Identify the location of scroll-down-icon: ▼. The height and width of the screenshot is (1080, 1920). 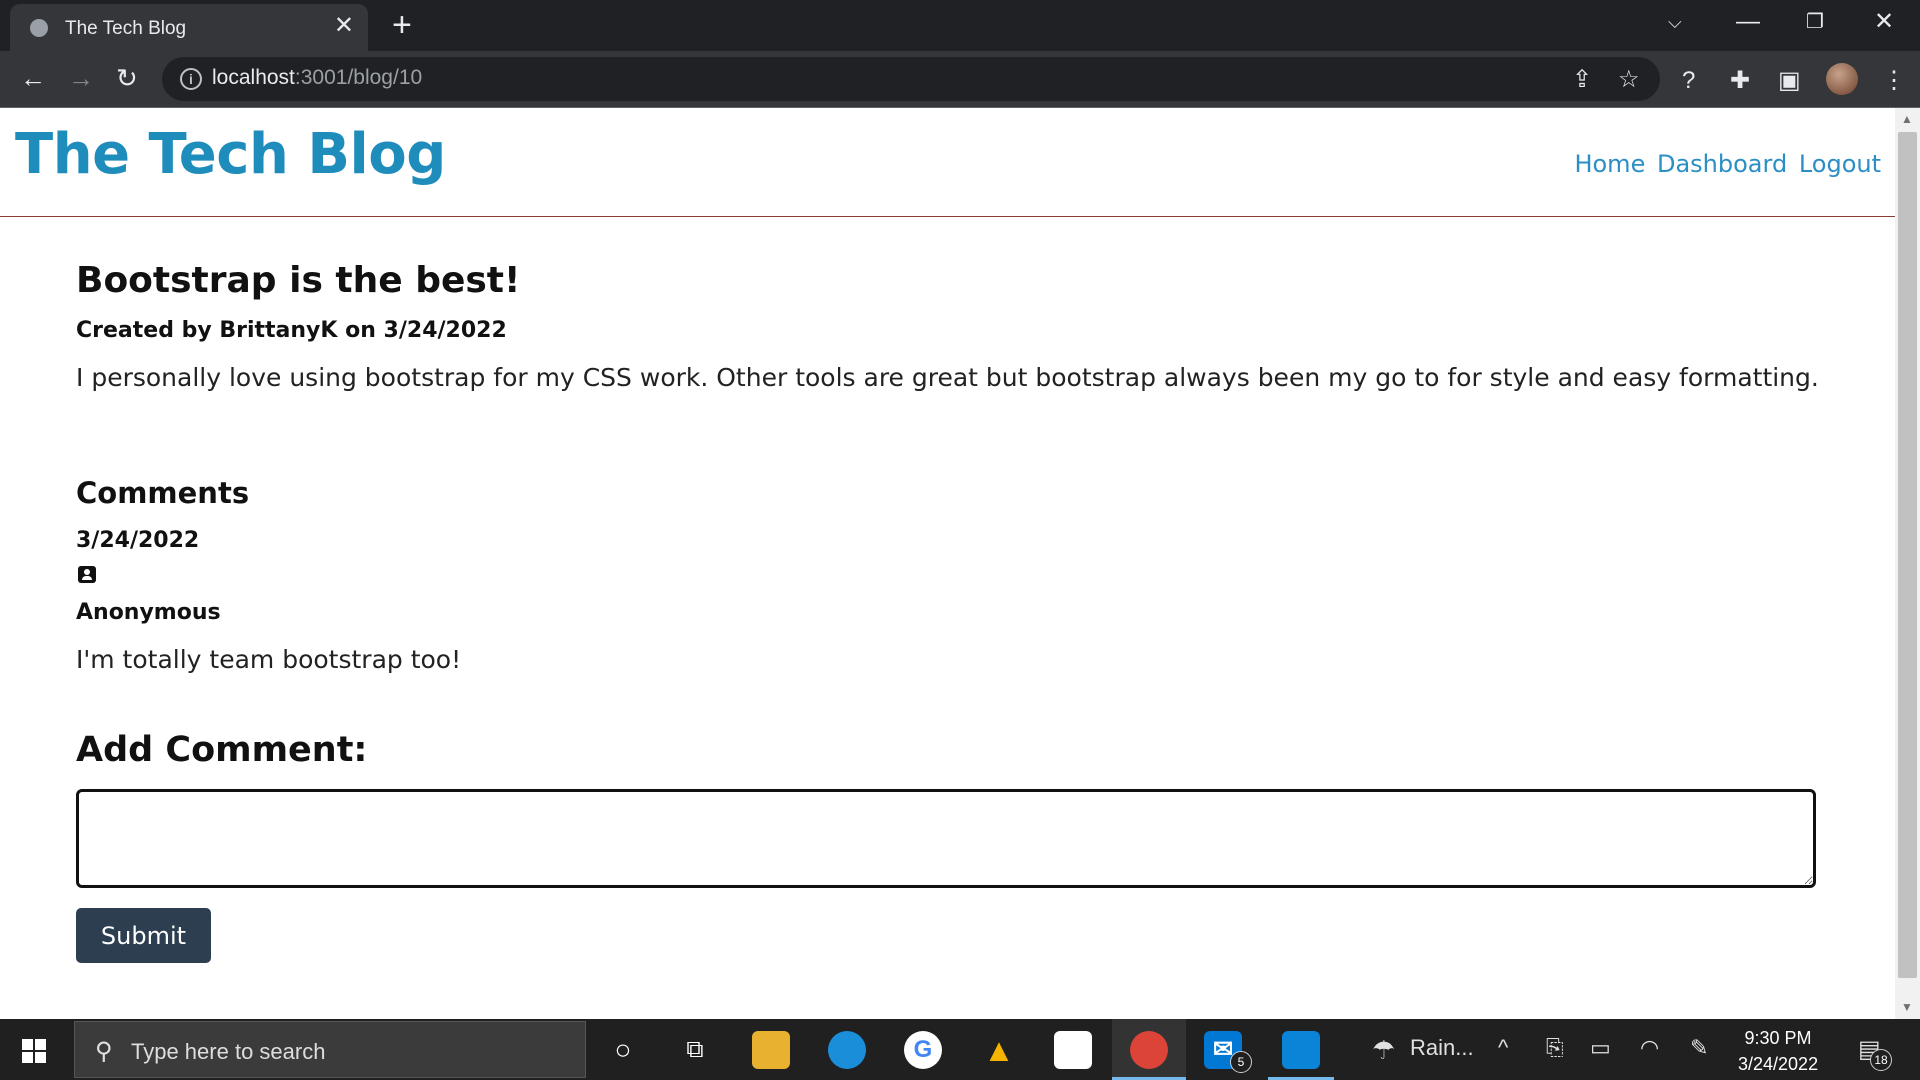
(1907, 1007).